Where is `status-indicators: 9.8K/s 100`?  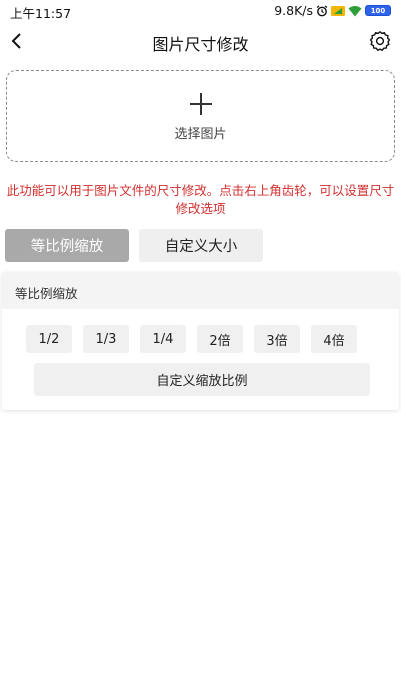 status-indicators: 9.8K/s 100 is located at coordinates (332, 10).